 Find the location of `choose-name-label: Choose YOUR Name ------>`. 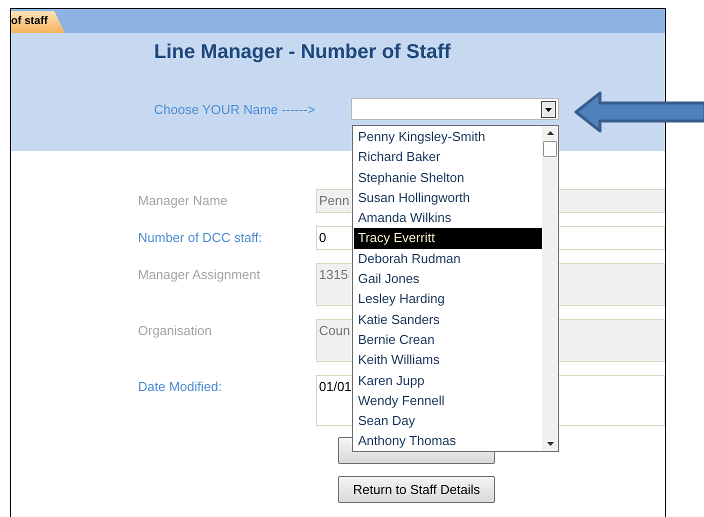

choose-name-label: Choose YOUR Name ------> is located at coordinates (235, 109).